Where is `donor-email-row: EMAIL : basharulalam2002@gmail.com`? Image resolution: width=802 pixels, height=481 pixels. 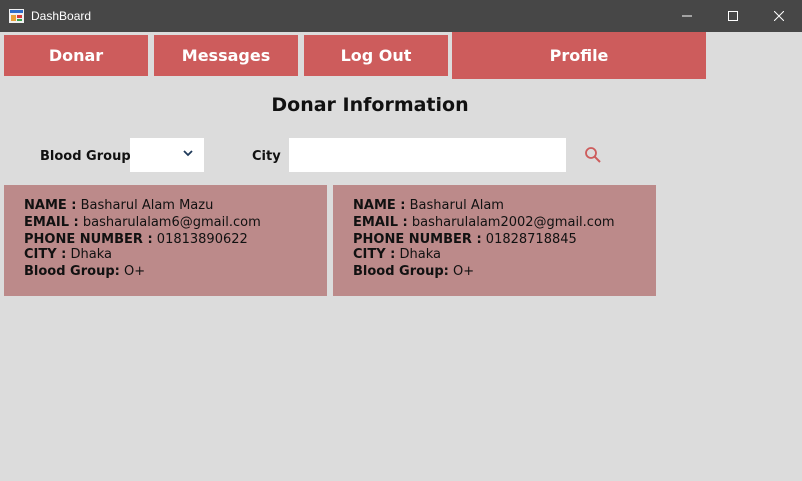 donor-email-row: EMAIL : basharulalam2002@gmail.com is located at coordinates (484, 222).